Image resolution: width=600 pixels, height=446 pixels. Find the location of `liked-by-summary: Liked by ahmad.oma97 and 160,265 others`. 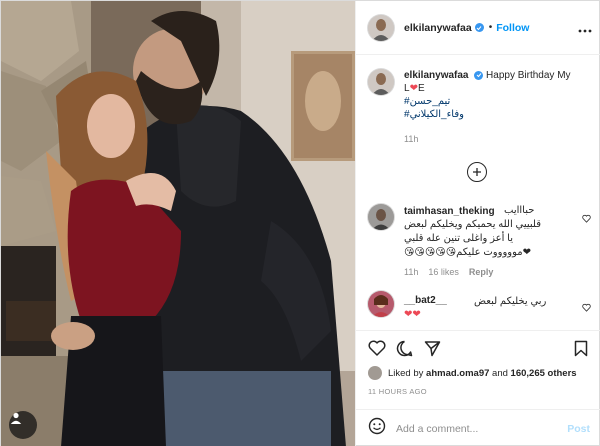

liked-by-summary: Liked by ahmad.oma97 and 160,265 others is located at coordinates (472, 373).